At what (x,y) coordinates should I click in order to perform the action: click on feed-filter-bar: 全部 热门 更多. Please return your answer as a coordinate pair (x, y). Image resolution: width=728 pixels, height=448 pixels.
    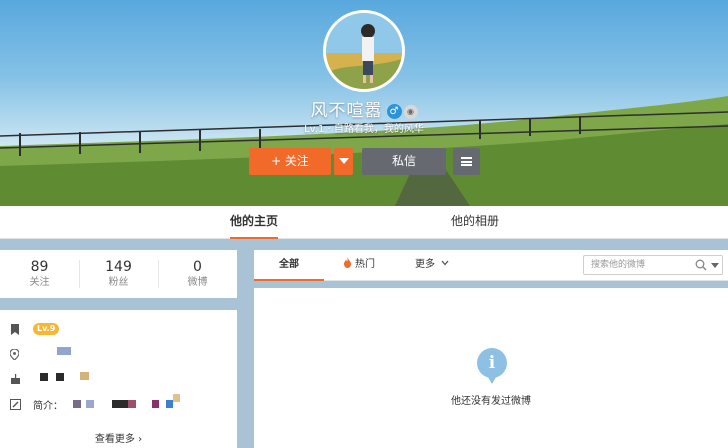
    Looking at the image, I should click on (491, 265).